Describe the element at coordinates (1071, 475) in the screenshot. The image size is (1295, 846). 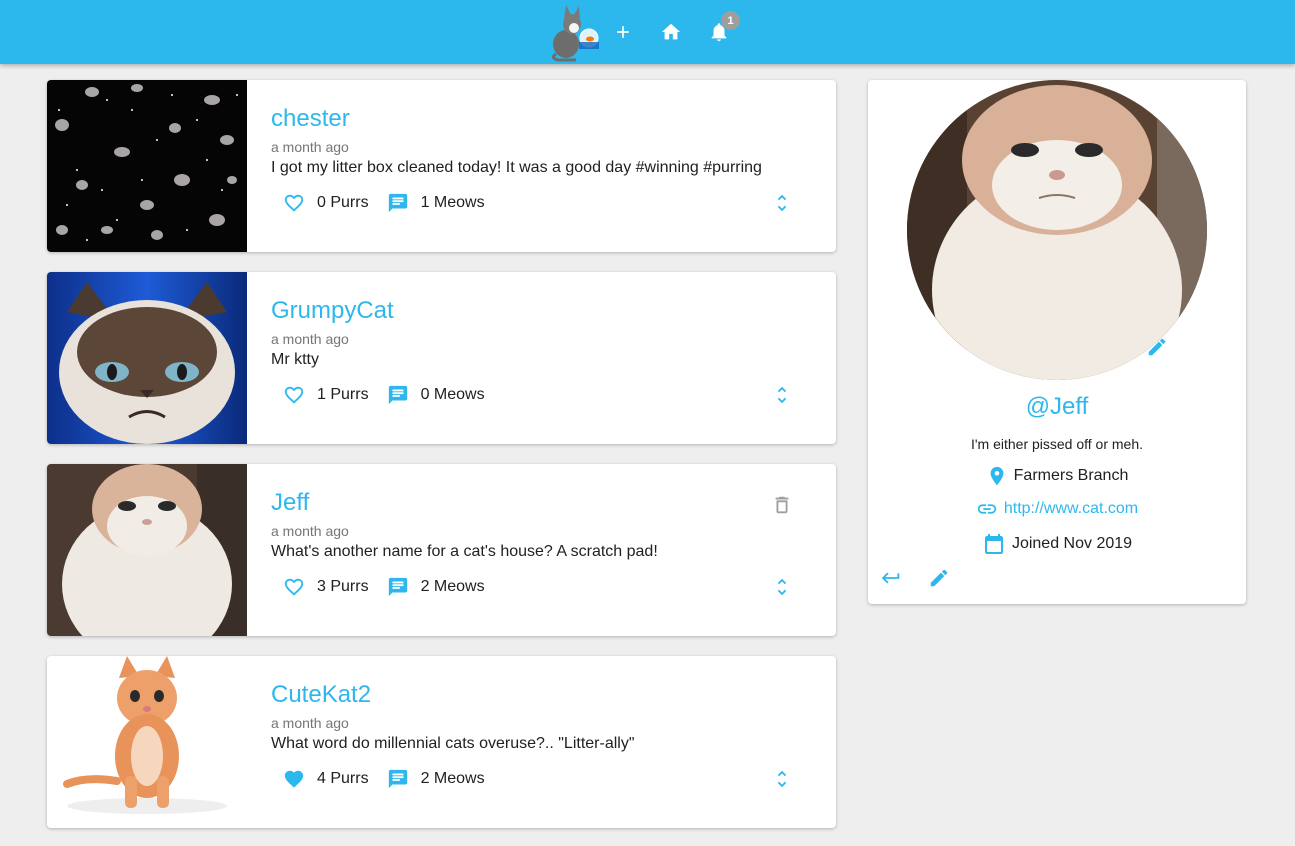
I see `location-text: Farmers Branch` at that location.